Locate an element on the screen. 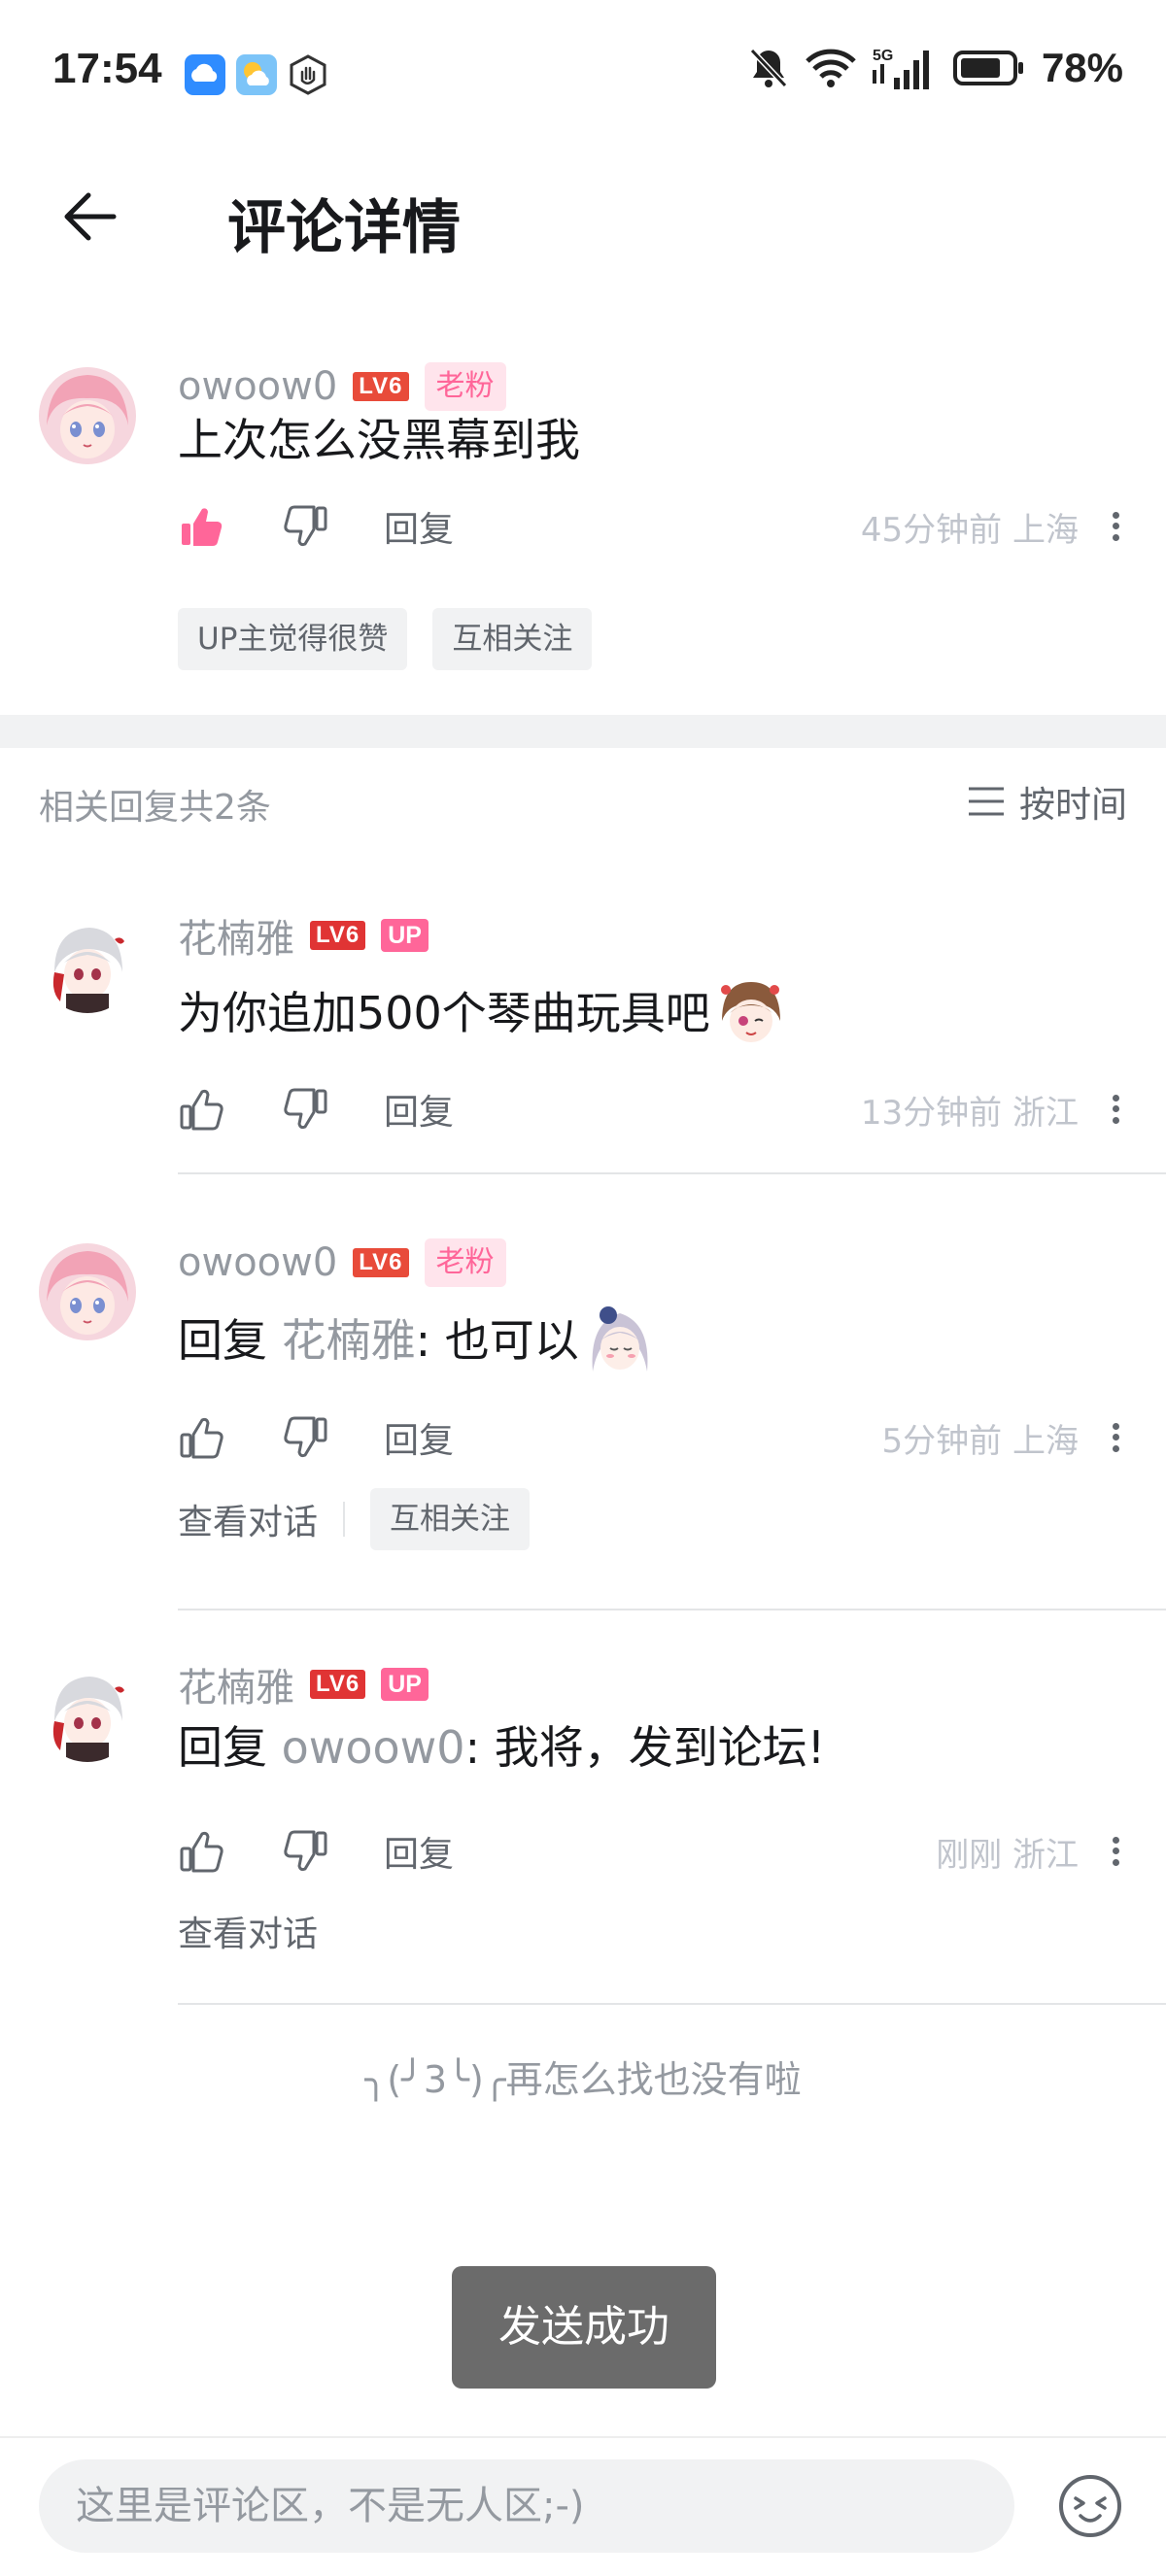 This screenshot has width=1166, height=2576. comment-meta: 刚刚 浙江 is located at coordinates (1007, 1852).